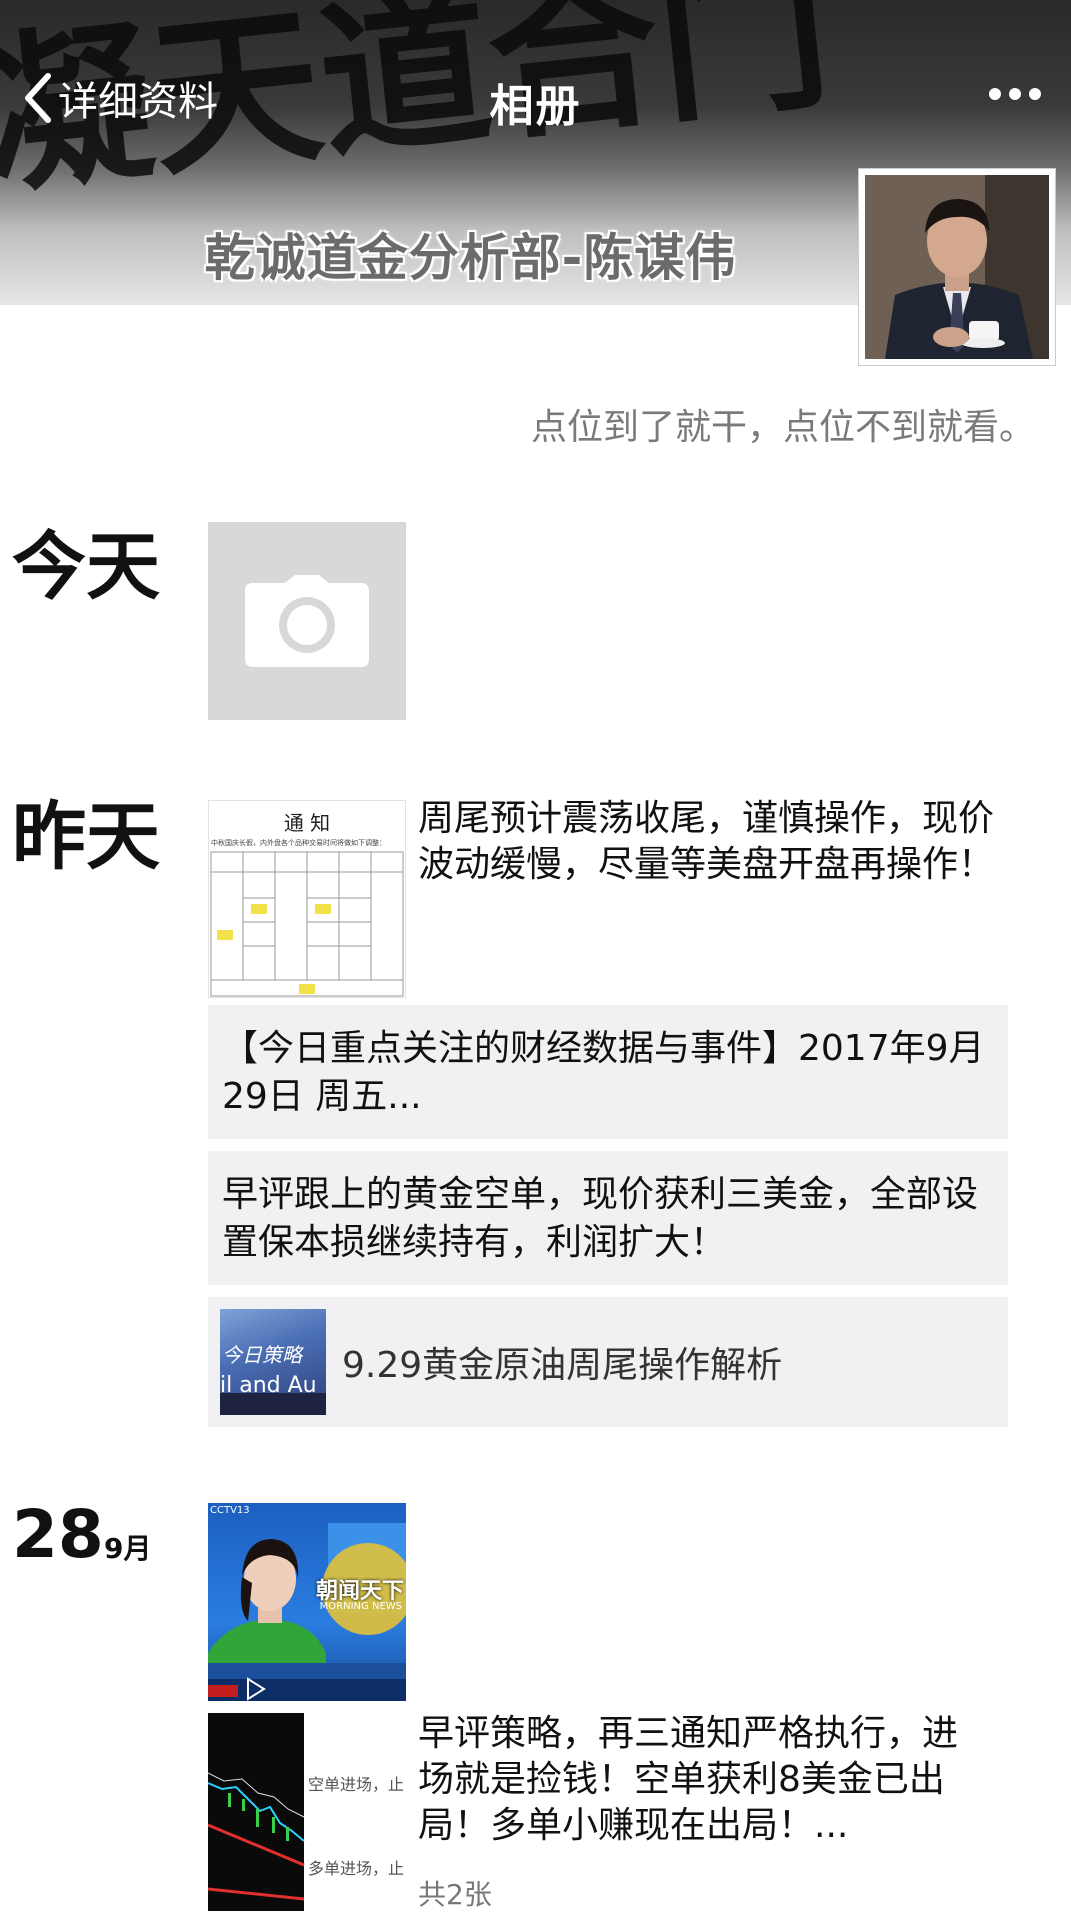  Describe the element at coordinates (360, 1606) in the screenshot. I see `news-thumb-sub: MORNING NEWS` at that location.